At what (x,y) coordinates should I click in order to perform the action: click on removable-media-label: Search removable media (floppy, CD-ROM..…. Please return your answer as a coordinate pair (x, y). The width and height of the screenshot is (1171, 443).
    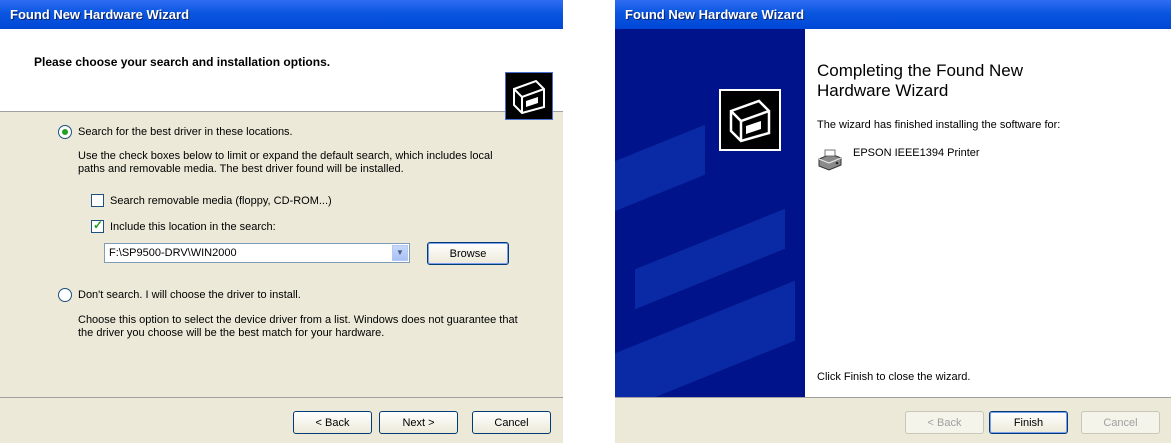
    Looking at the image, I should click on (221, 200).